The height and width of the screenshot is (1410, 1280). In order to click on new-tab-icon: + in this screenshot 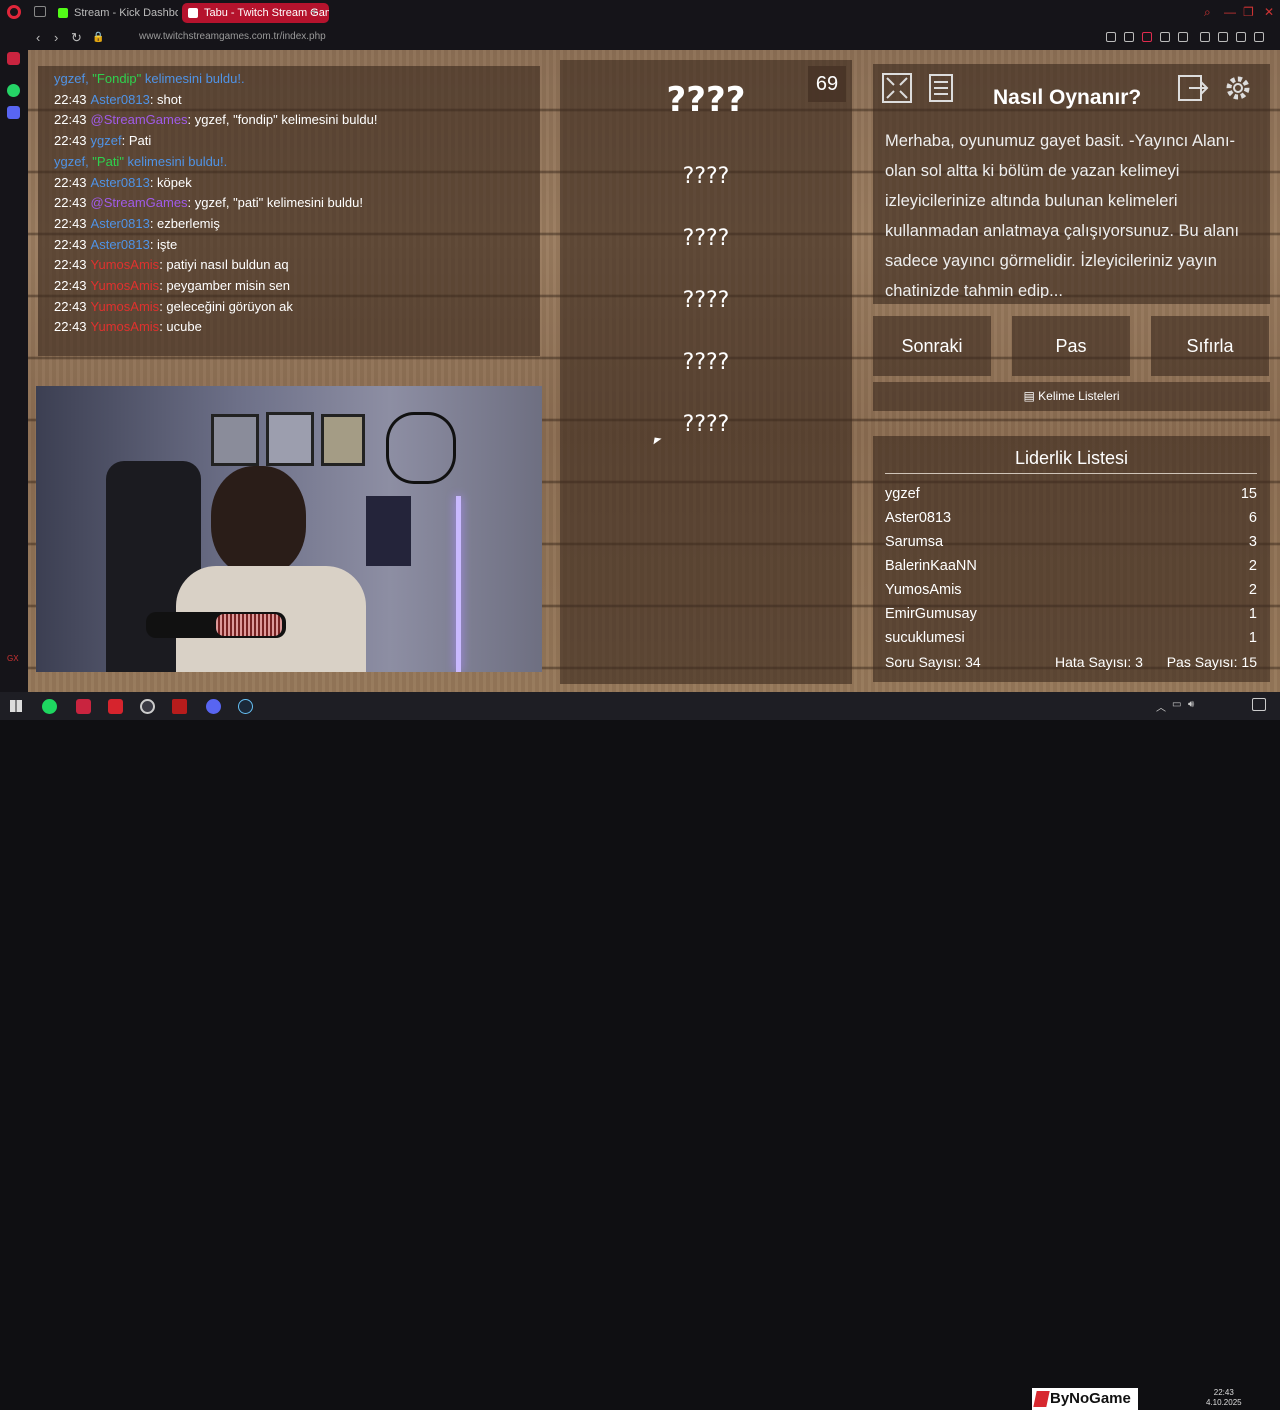, I will do `click(314, 11)`.